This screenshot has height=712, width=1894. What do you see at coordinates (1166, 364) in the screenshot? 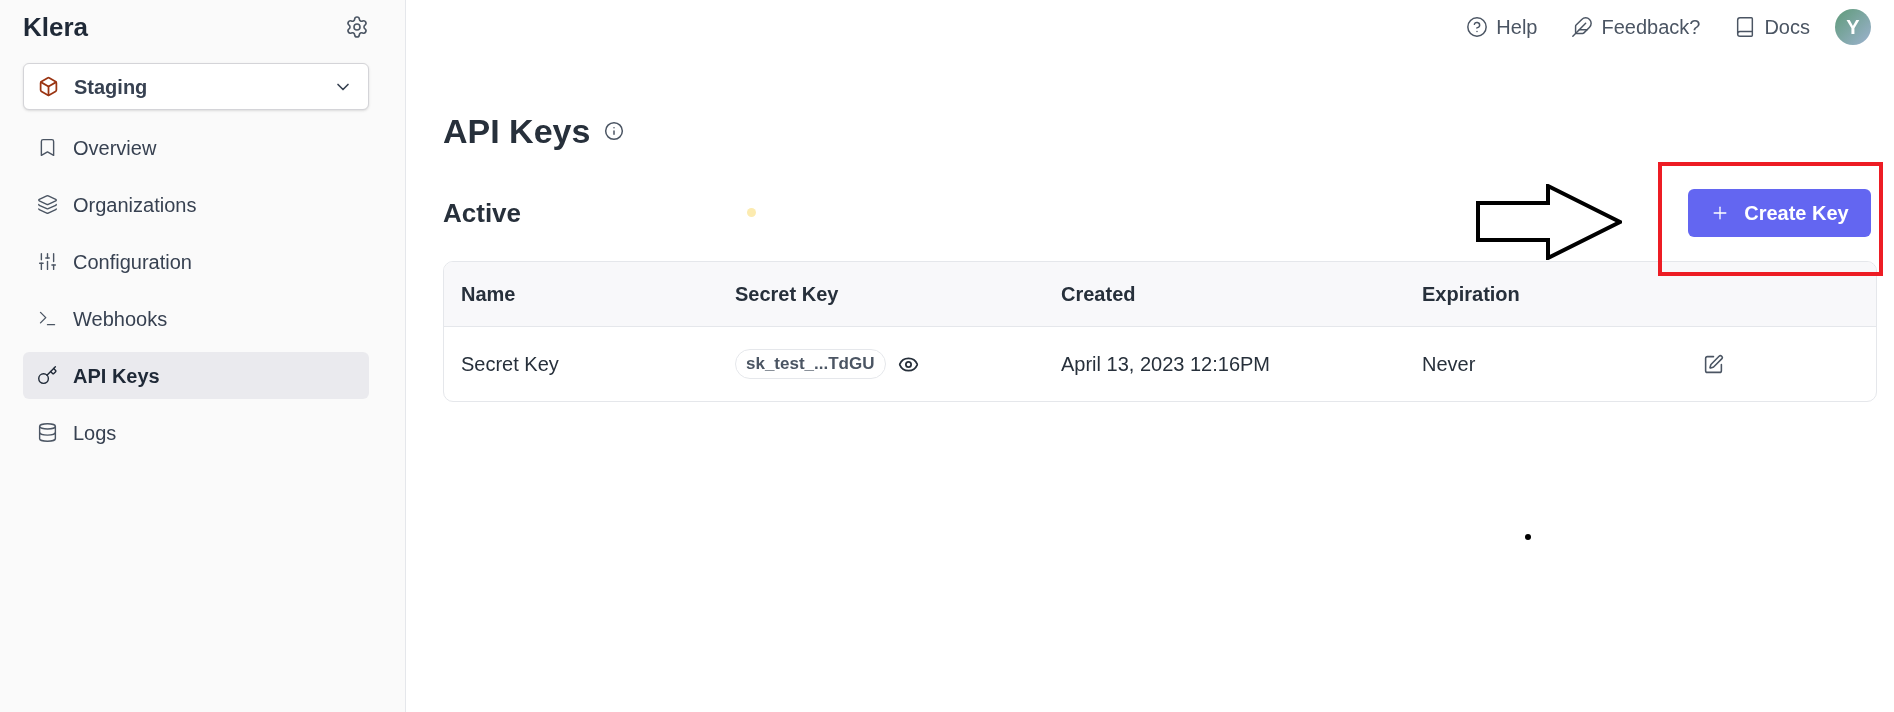
I see `table-cell-text: April 13, 2023 12:16PM` at bounding box center [1166, 364].